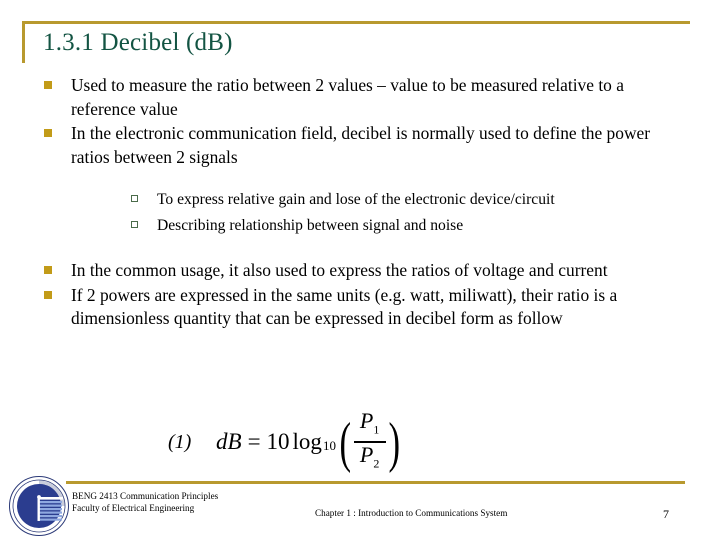 This screenshot has height=540, width=720. I want to click on equation-log: log, so click(307, 441).